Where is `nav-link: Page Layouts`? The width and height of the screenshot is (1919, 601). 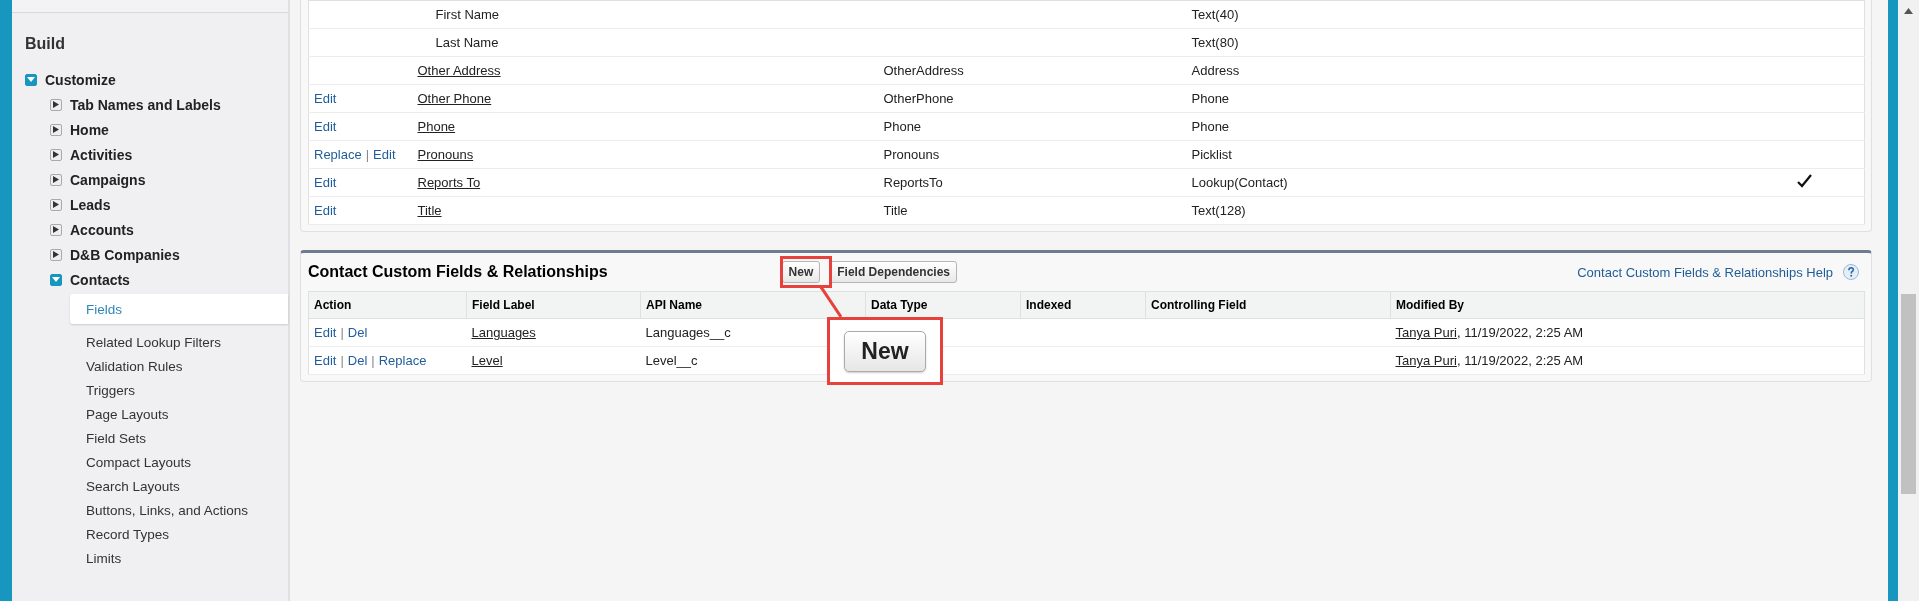
nav-link: Page Layouts is located at coordinates (181, 412).